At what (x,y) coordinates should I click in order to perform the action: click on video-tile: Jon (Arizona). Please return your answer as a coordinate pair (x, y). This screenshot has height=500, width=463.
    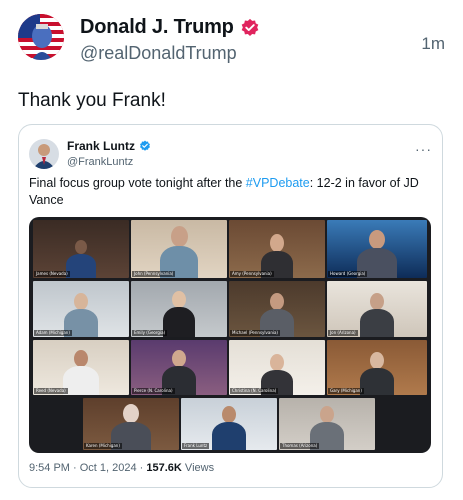
    Looking at the image, I should click on (377, 309).